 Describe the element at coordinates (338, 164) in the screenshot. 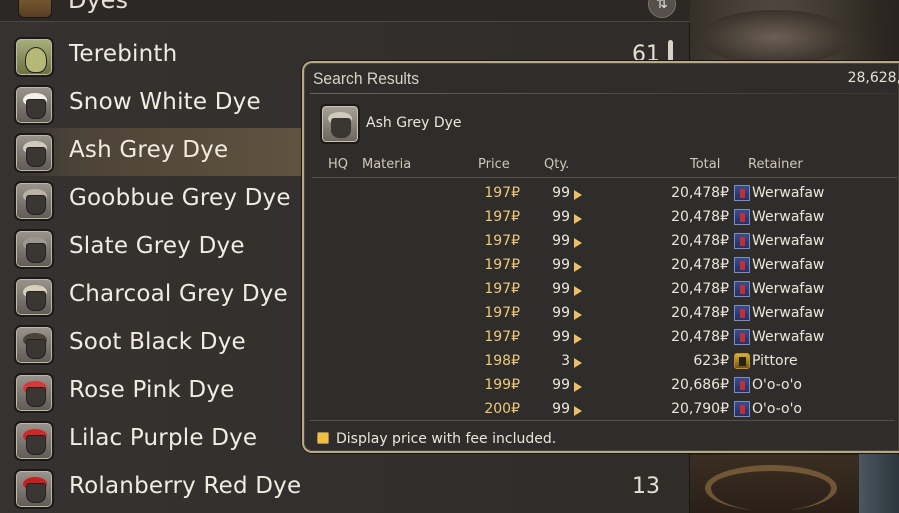

I see `column-hq: HQ` at that location.